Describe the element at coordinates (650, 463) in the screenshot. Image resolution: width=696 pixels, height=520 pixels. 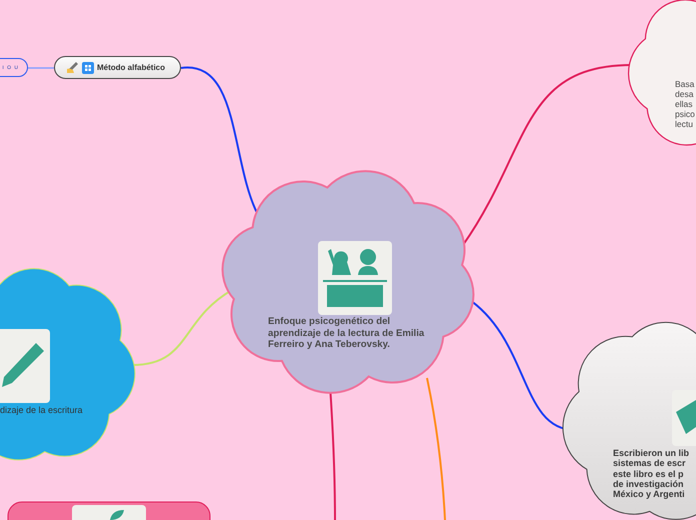
I see `topic-text: sistemas de escr` at that location.